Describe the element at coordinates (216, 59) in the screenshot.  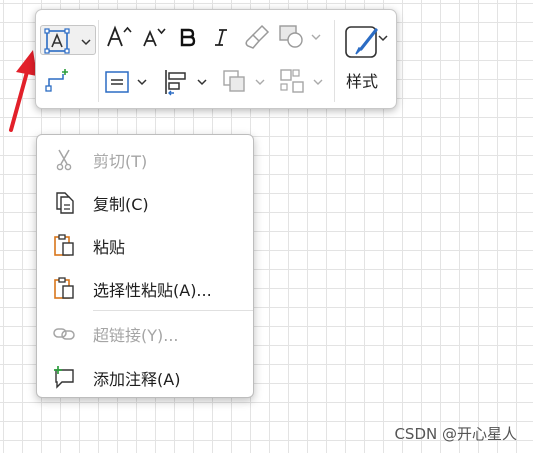
I see `mini-toolbar: 样式` at that location.